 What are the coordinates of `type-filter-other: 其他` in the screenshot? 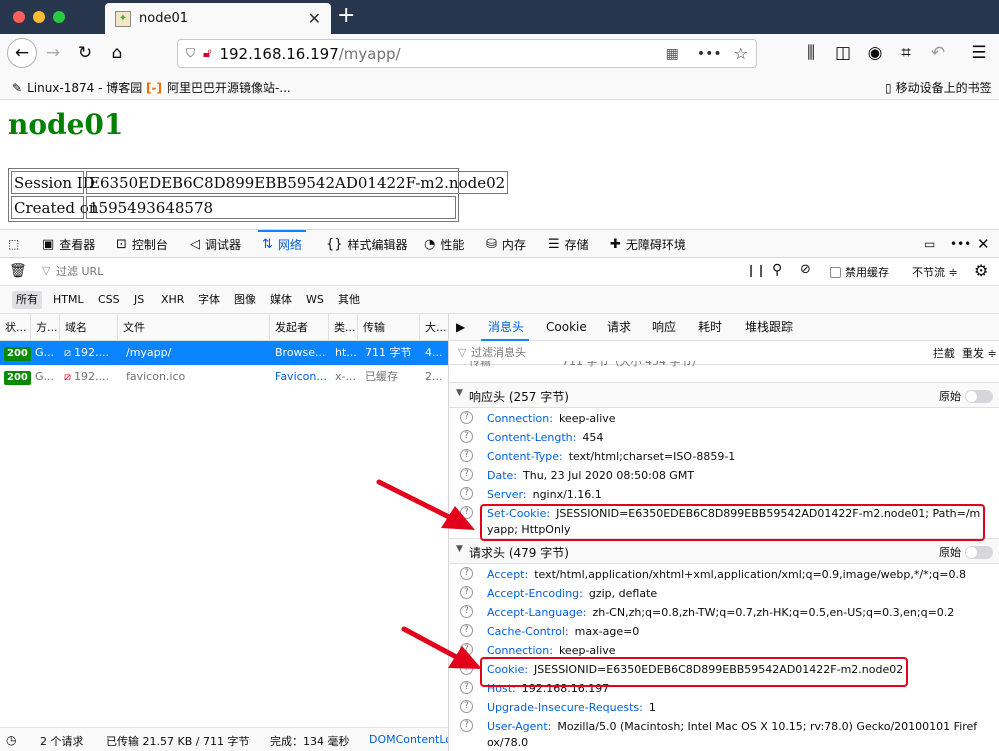 It's located at (349, 300).